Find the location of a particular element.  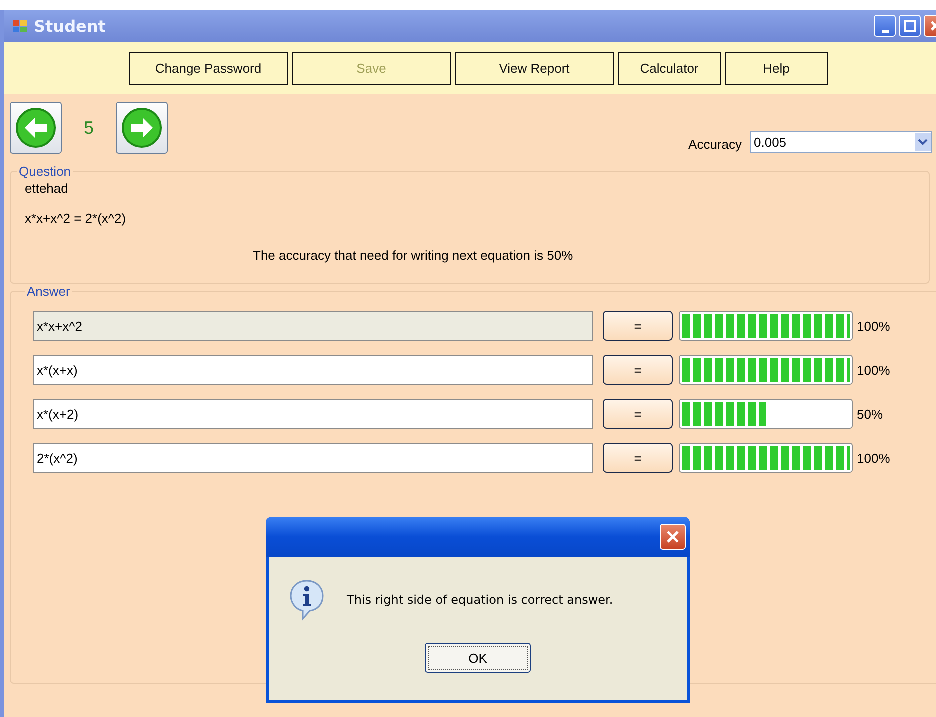

close-icon is located at coordinates (673, 537).